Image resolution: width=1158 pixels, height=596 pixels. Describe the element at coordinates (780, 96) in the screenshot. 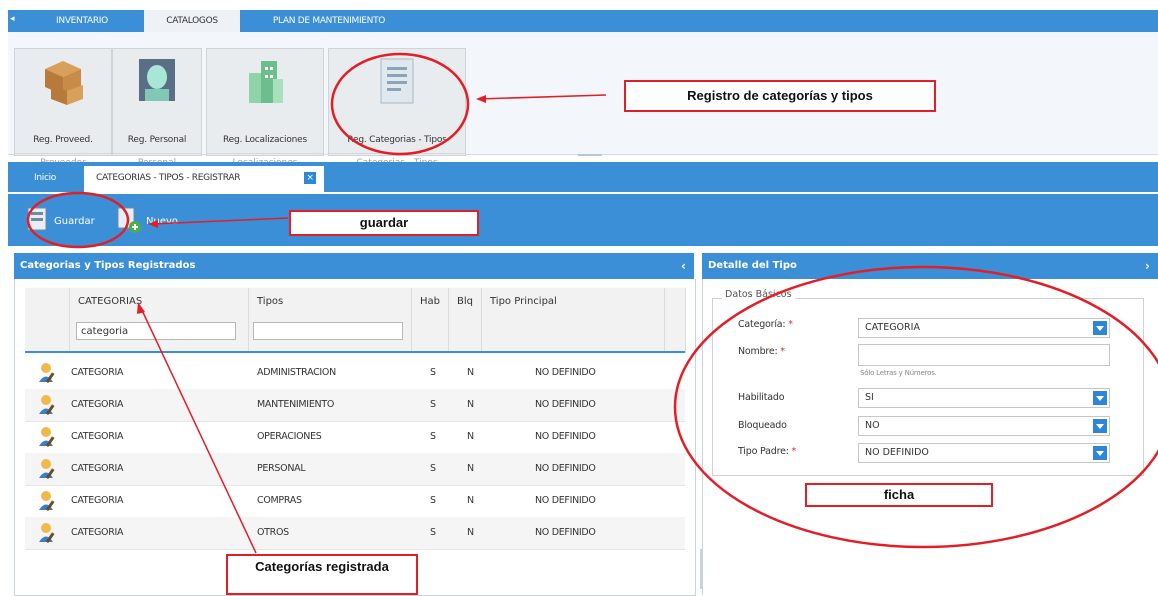

I see `annotation-label-registro: Registro de categorías y tipos` at that location.